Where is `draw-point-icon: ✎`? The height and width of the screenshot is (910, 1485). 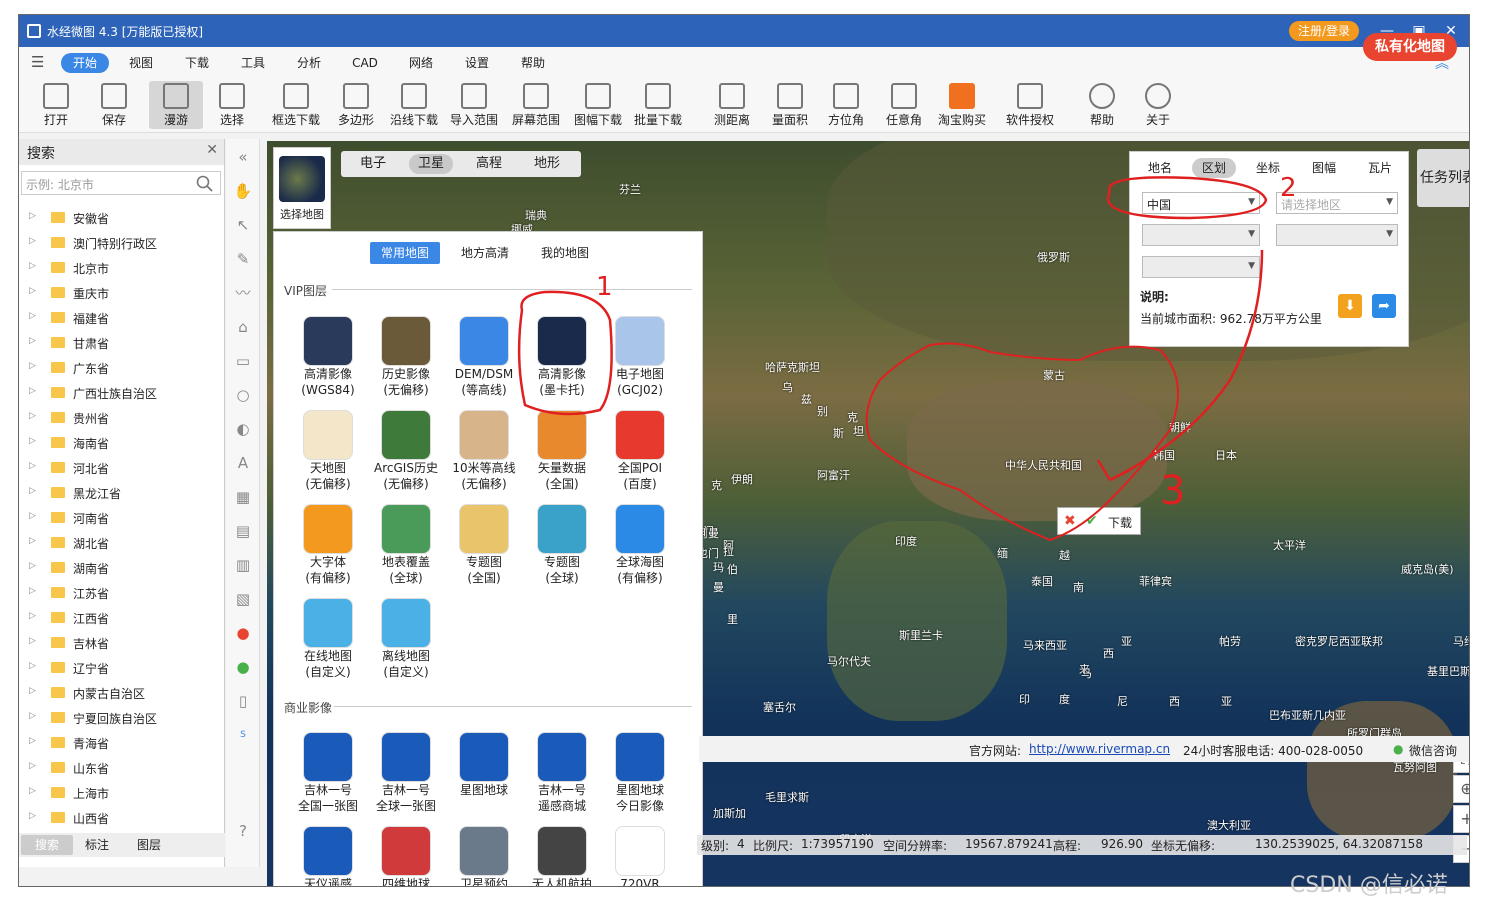 draw-point-icon: ✎ is located at coordinates (243, 259).